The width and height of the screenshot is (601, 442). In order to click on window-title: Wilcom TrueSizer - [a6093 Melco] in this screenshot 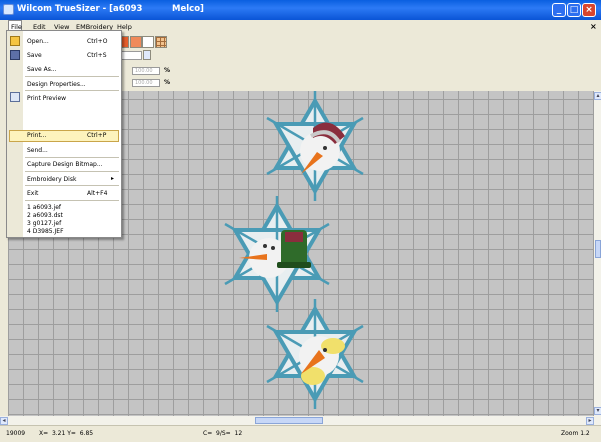, I will do `click(110, 9)`.